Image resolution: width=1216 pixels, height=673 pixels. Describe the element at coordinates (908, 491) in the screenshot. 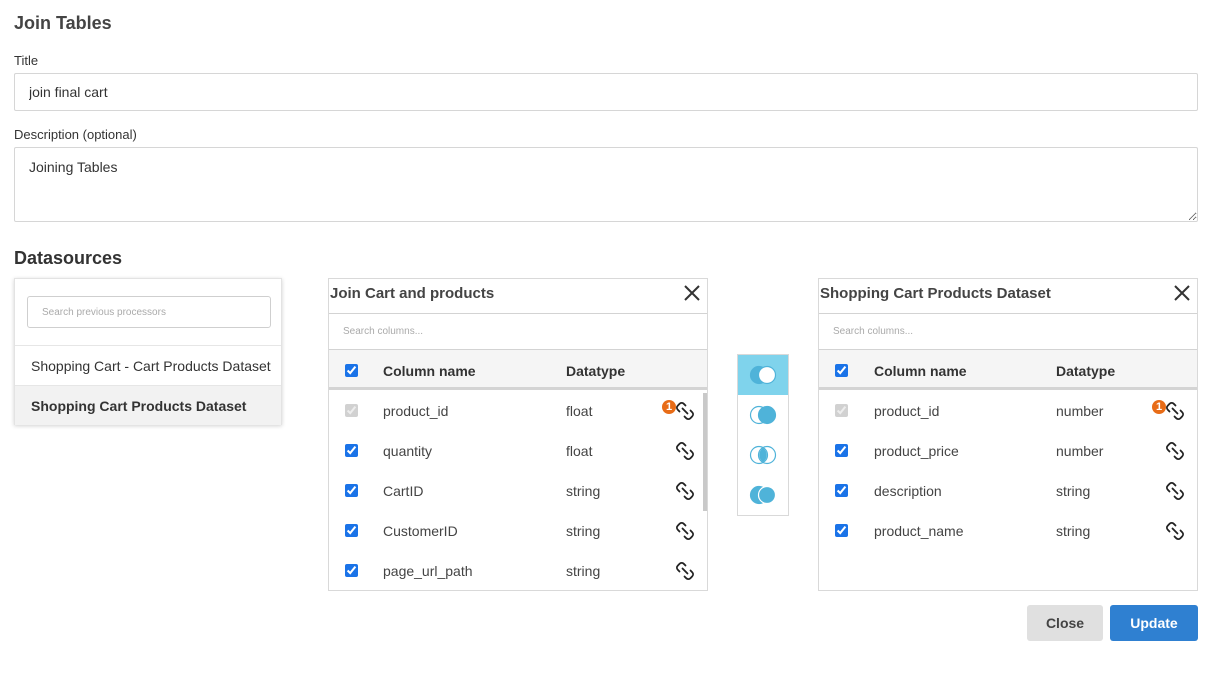

I see `column-name-cell: description` at that location.